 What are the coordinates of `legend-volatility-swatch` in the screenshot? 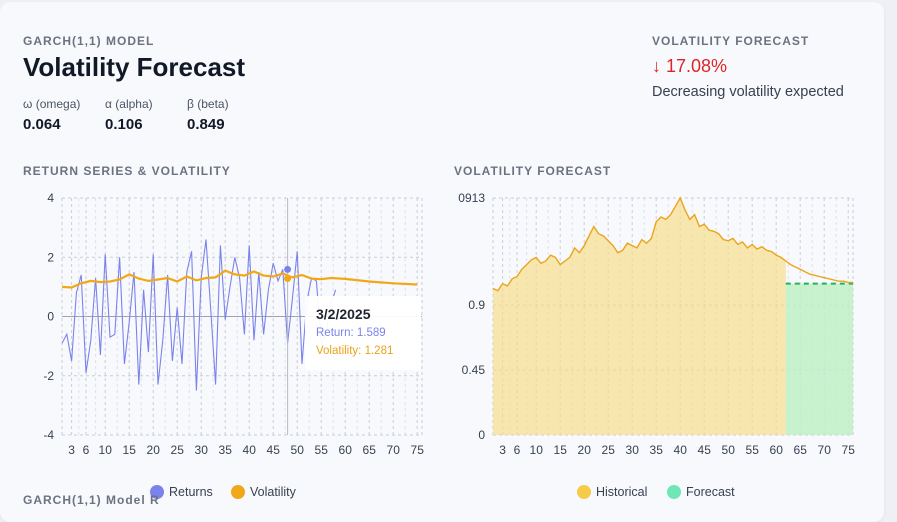 It's located at (238, 492).